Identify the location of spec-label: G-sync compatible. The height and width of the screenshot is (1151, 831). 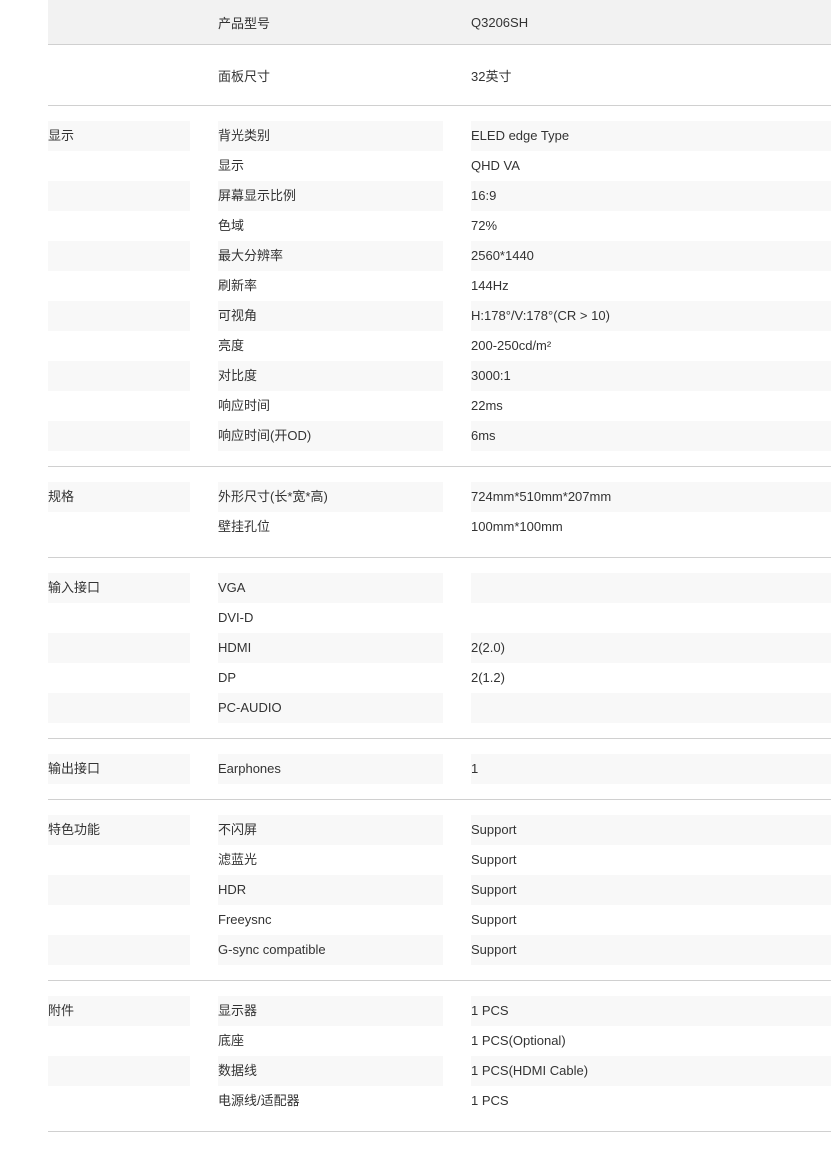
(330, 950).